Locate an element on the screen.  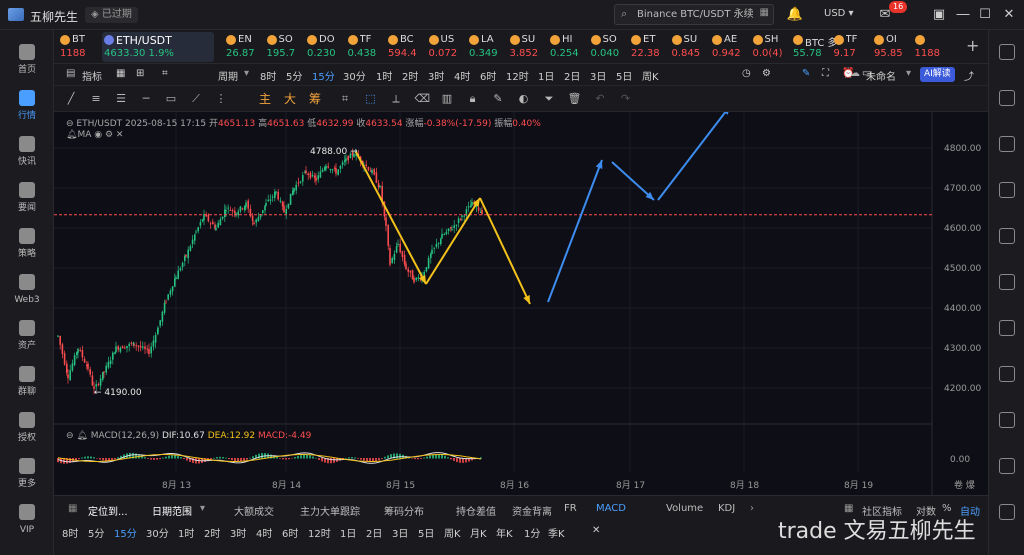
nav-item-0: 首页 is located at coordinates (27, 59).